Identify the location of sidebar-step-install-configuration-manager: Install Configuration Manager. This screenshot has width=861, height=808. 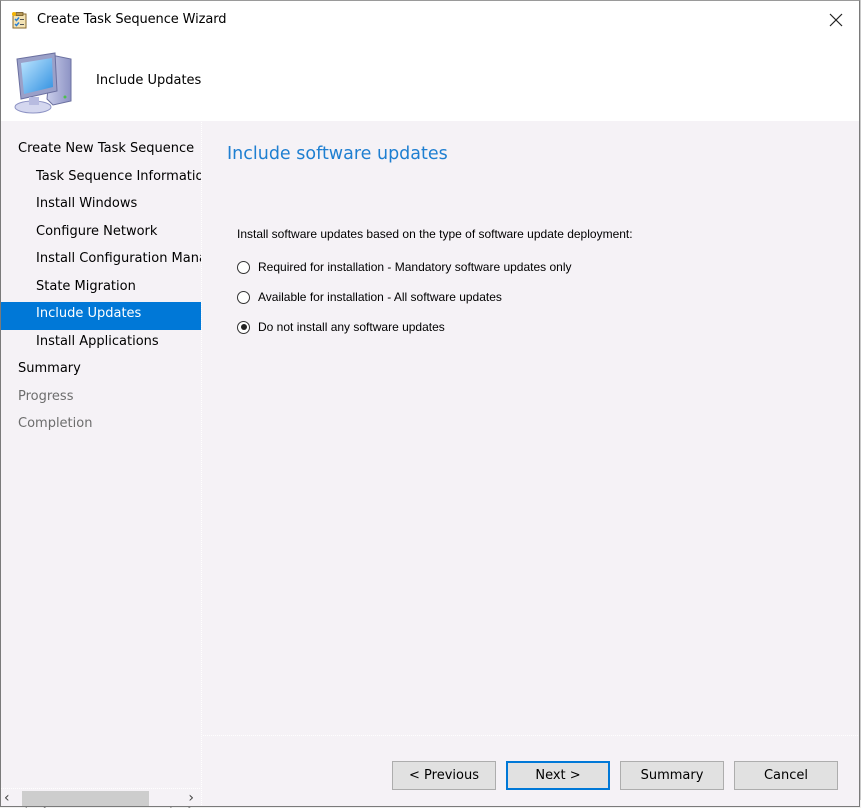
(101, 261).